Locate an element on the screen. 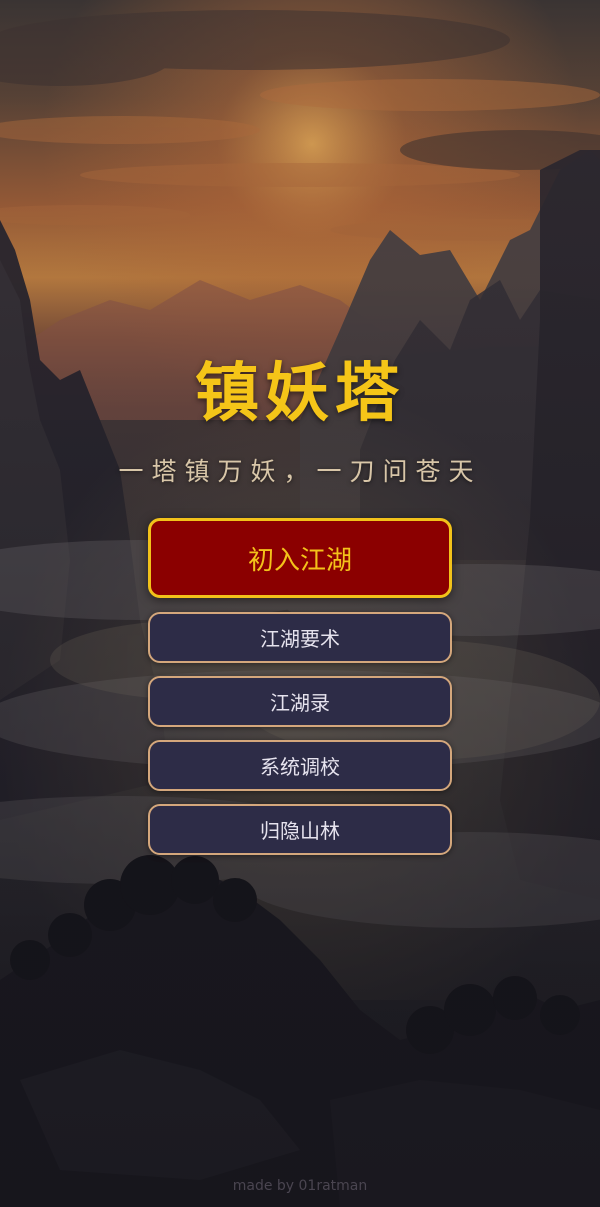 This screenshot has width=600, height=1207. instructions-button: 江湖要术 is located at coordinates (300, 637).